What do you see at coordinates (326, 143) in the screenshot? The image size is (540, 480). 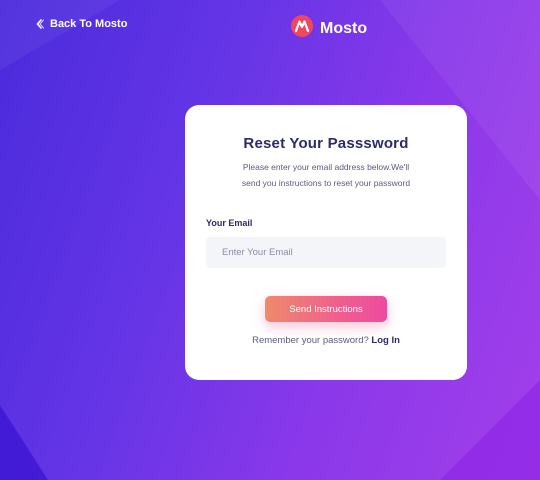 I see `card-title: Reset Your Passsword` at bounding box center [326, 143].